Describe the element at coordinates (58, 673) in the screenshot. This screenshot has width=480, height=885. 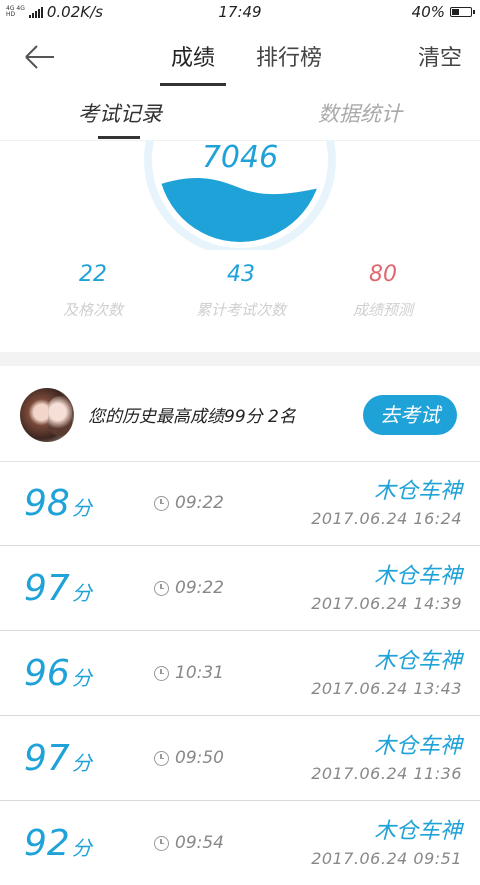
I see `record-score: 96 分` at that location.